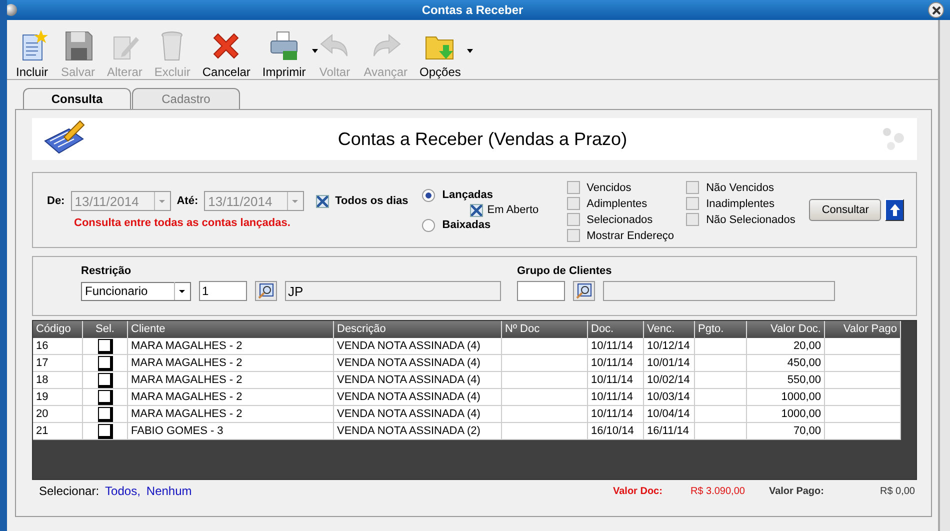 Image resolution: width=950 pixels, height=531 pixels. Describe the element at coordinates (169, 491) in the screenshot. I see `select-link: Nenhum` at that location.